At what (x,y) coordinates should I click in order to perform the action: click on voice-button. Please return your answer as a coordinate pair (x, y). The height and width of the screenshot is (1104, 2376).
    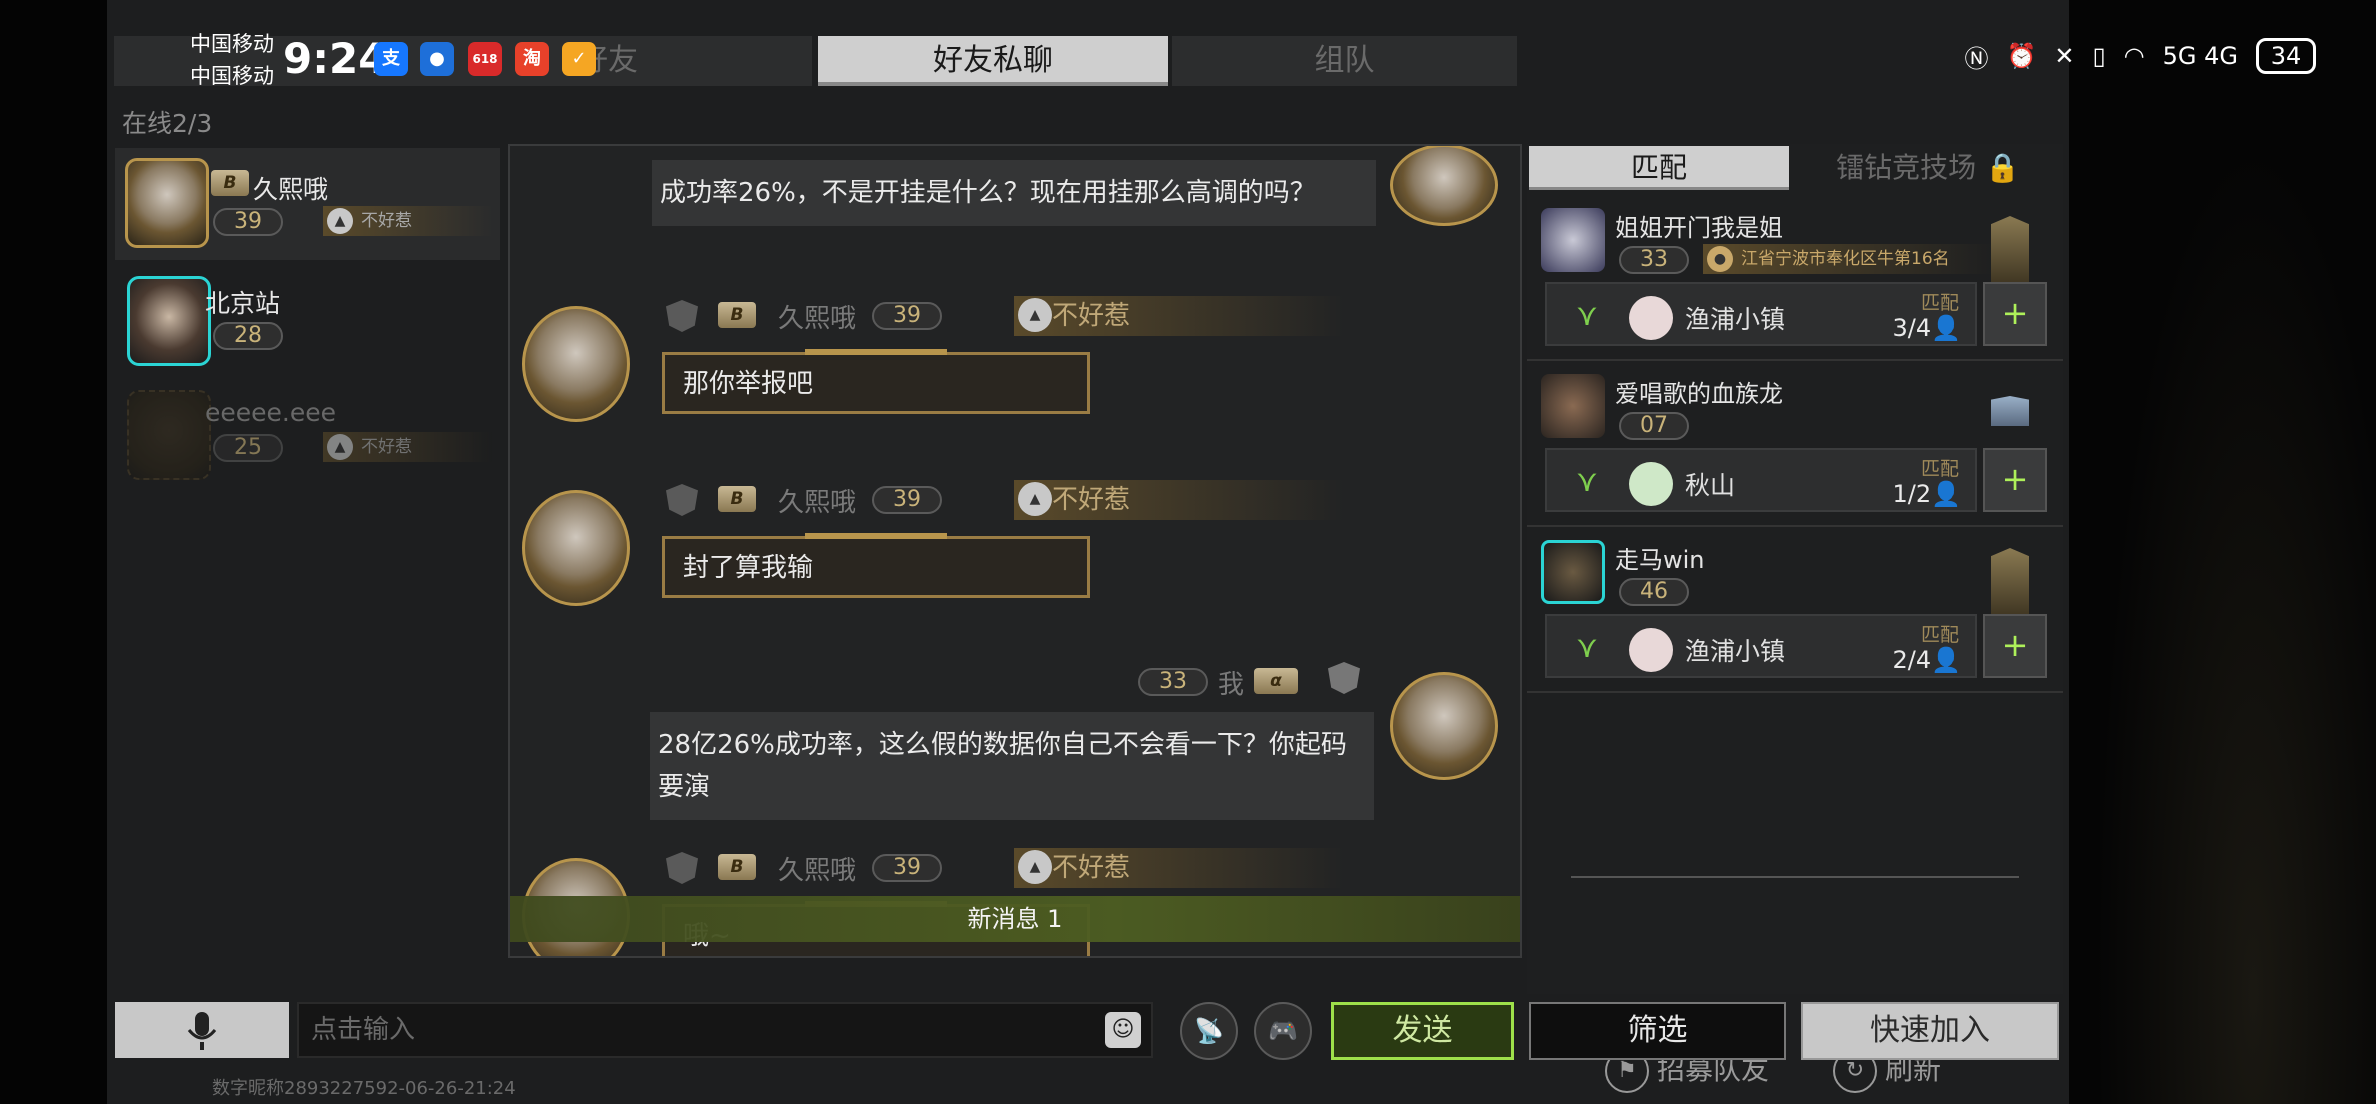
    Looking at the image, I should click on (202, 1030).